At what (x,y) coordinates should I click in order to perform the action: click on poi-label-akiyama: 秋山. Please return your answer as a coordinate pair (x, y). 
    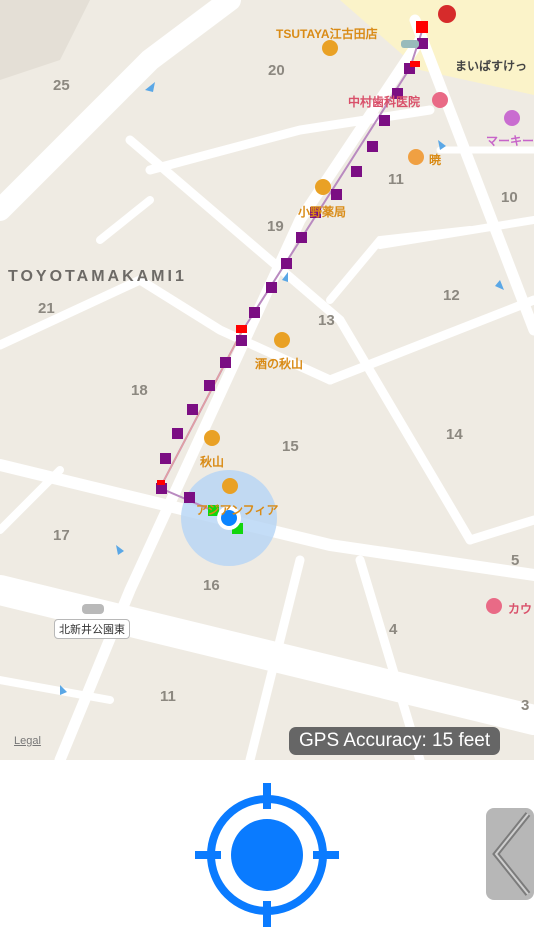
    Looking at the image, I should click on (212, 461).